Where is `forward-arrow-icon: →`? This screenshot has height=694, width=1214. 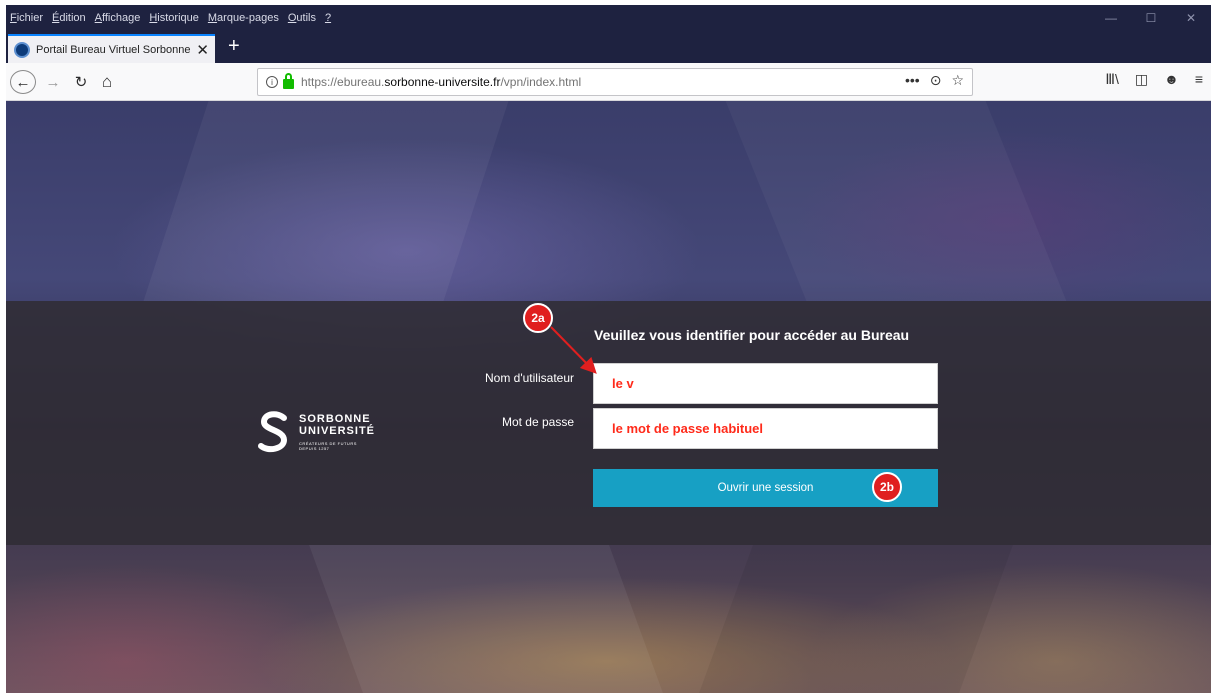
forward-arrow-icon: → is located at coordinates (53, 82).